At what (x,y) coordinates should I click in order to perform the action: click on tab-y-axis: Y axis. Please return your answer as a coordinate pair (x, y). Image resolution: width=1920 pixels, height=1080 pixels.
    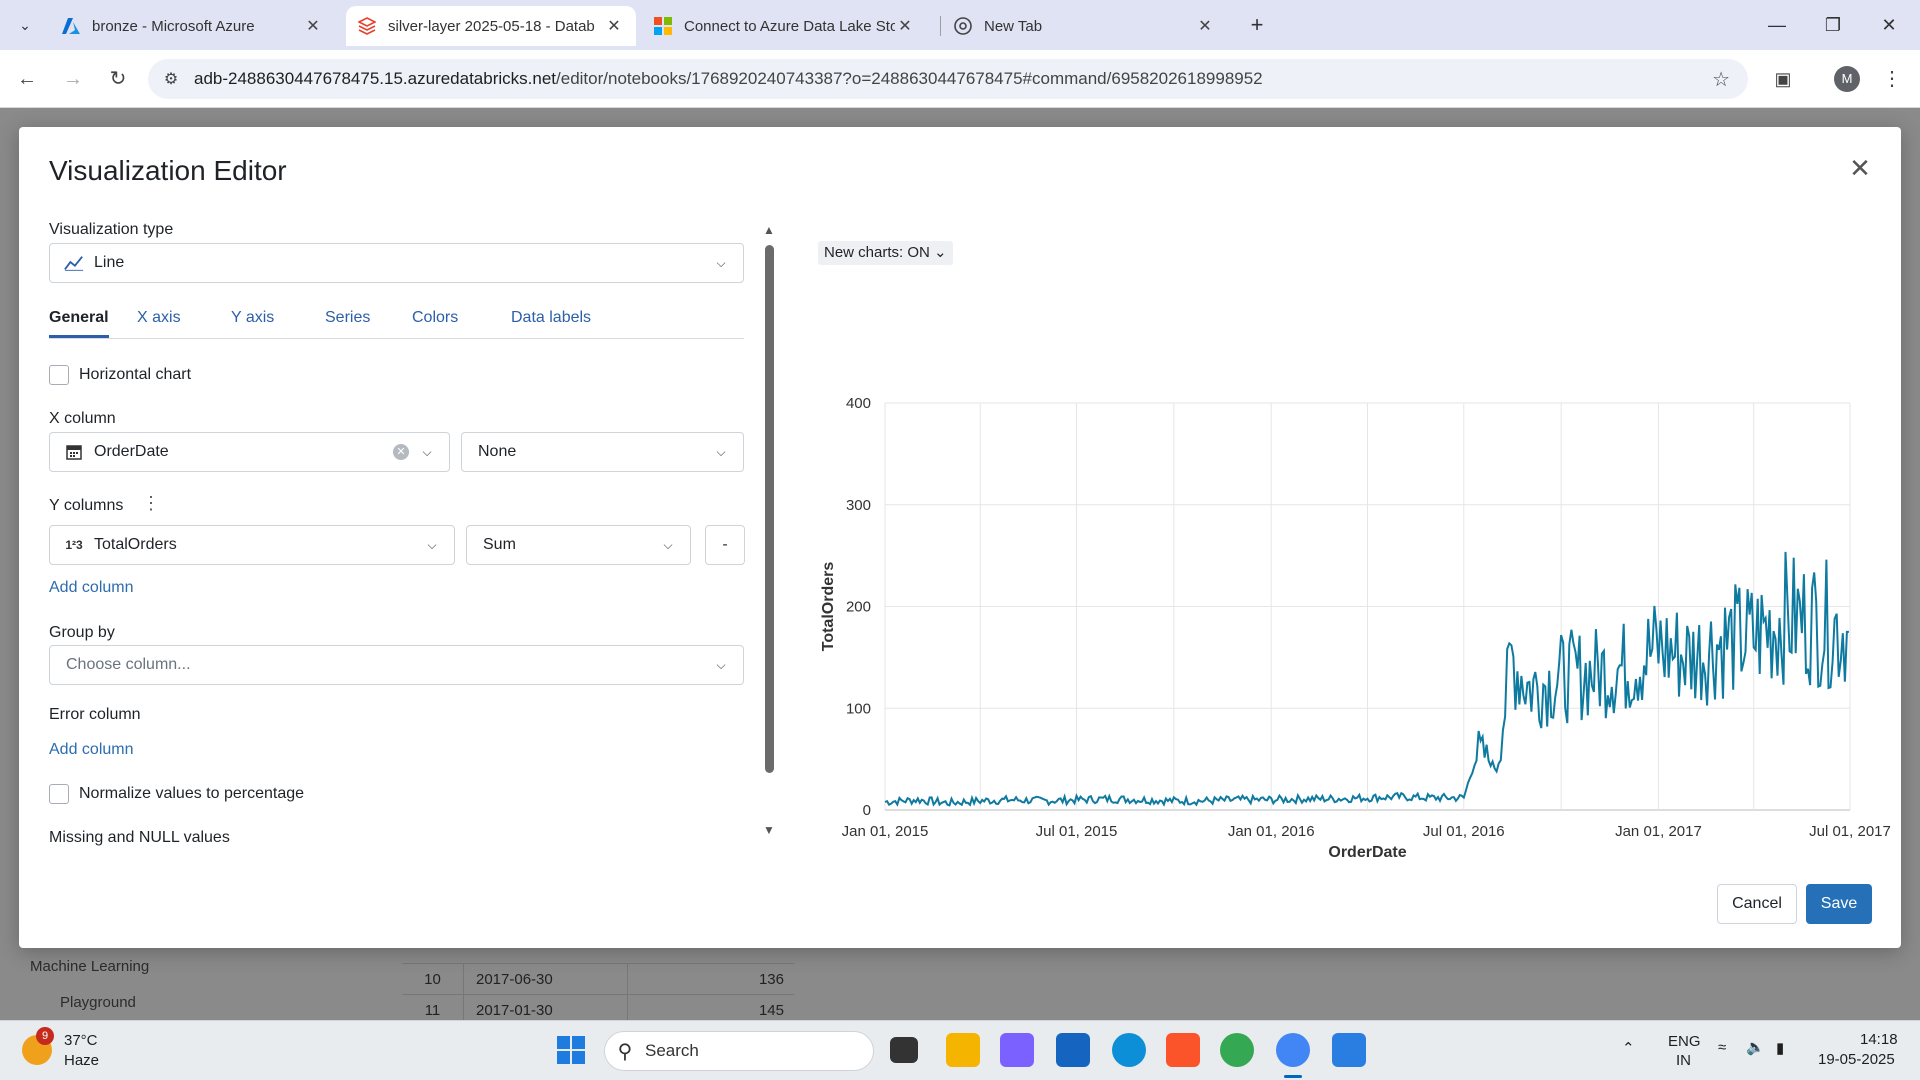
    Looking at the image, I should click on (252, 322).